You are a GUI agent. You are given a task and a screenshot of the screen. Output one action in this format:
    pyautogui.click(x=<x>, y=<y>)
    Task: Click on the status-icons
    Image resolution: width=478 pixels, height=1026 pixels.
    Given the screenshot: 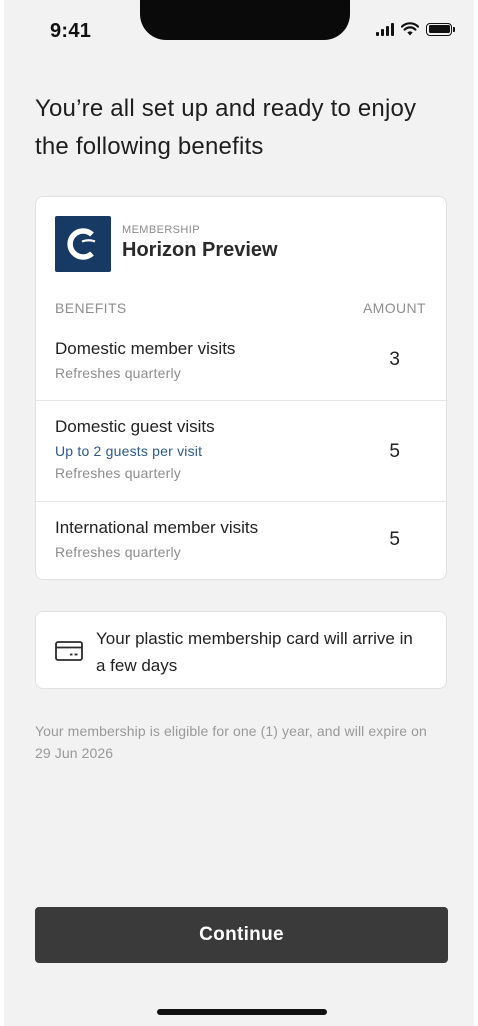 What is the action you would take?
    pyautogui.click(x=415, y=29)
    